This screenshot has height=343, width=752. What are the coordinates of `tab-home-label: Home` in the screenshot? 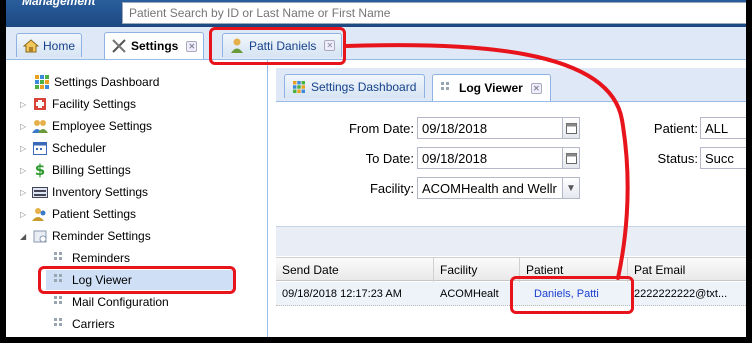 It's located at (59, 45).